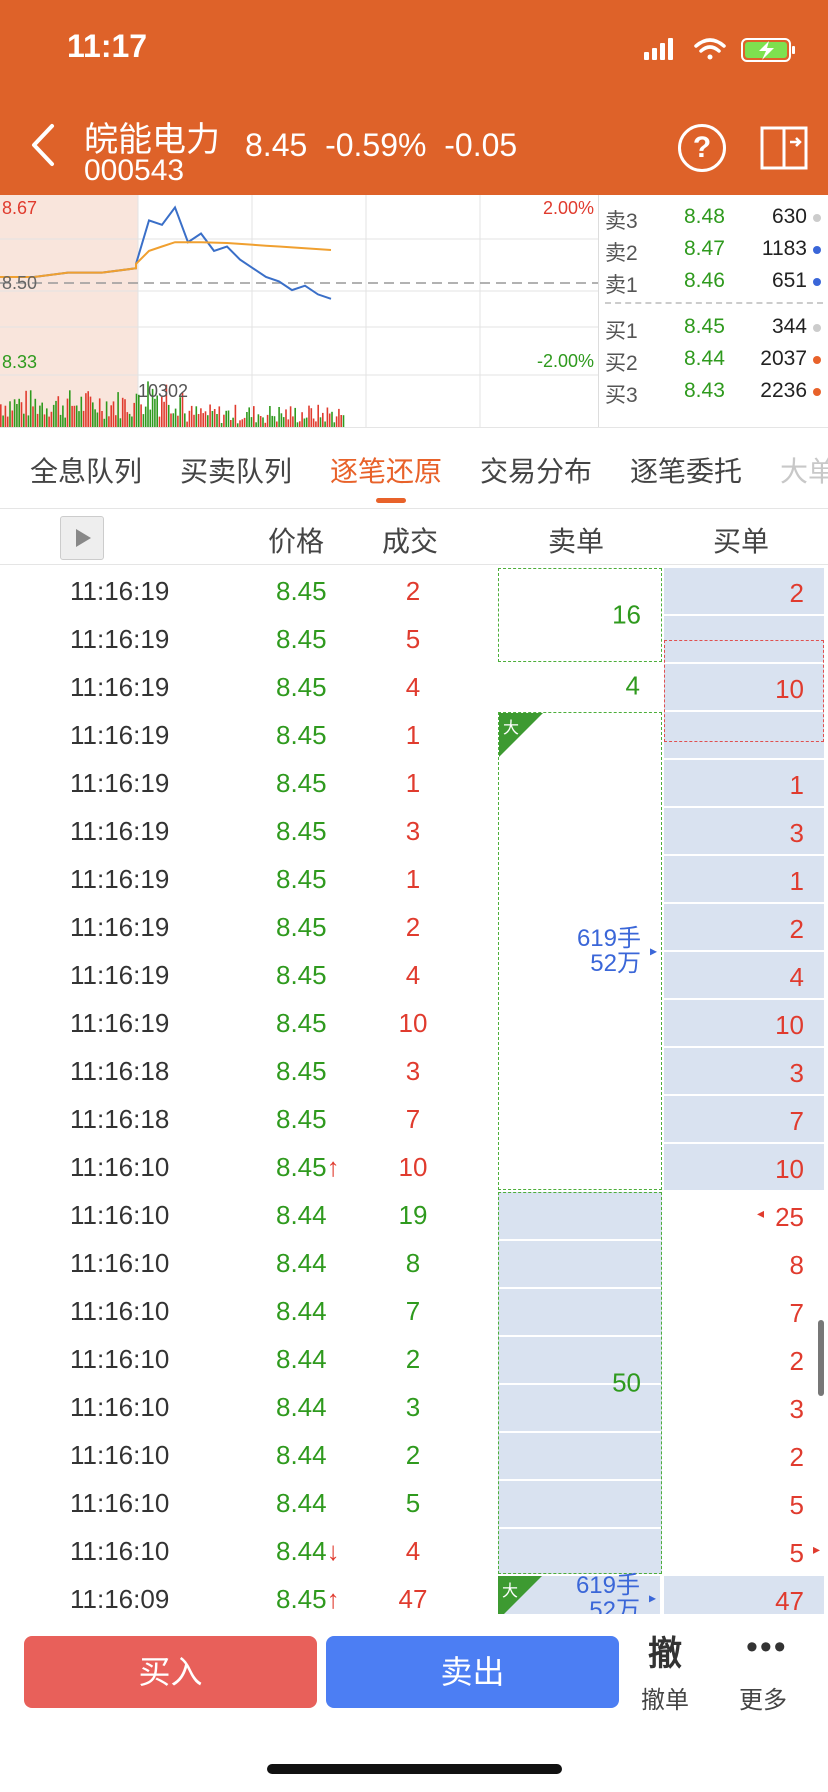 Image resolution: width=828 pixels, height=1792 pixels. What do you see at coordinates (536, 470) in the screenshot?
I see `tab-3: 交易分布` at bounding box center [536, 470].